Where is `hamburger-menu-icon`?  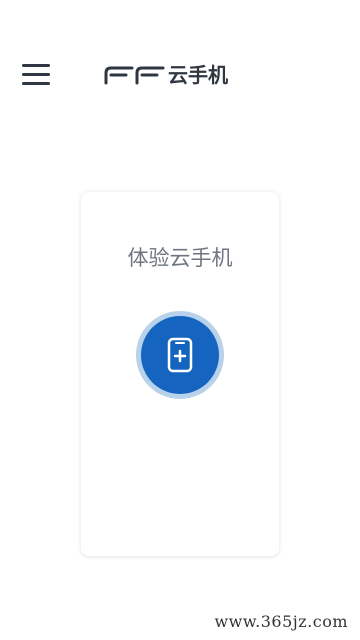
hamburger-menu-icon is located at coordinates (36, 65).